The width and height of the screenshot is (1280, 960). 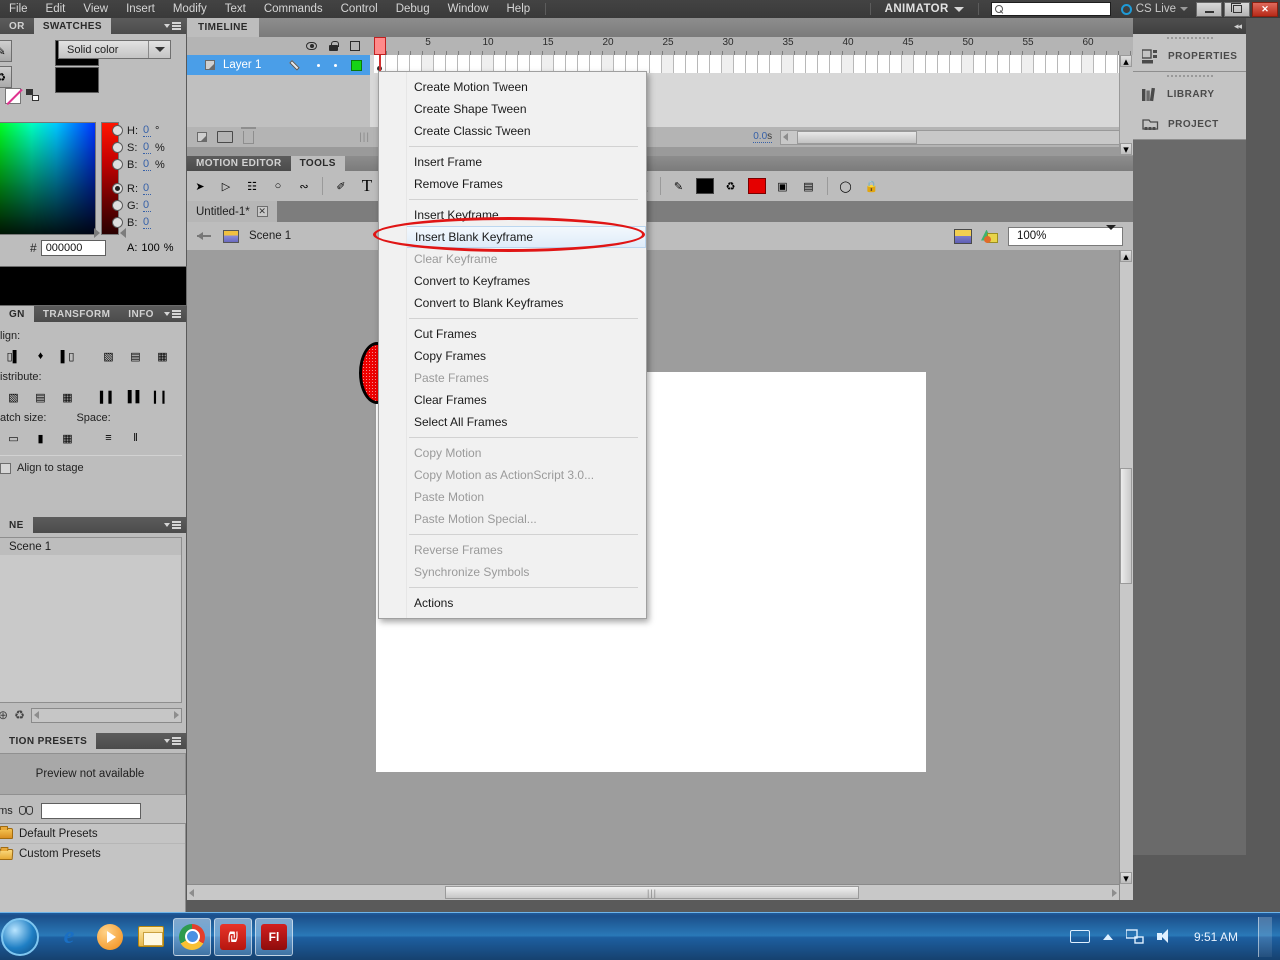 What do you see at coordinates (341, 186) in the screenshot?
I see `pen-icon: ✐` at bounding box center [341, 186].